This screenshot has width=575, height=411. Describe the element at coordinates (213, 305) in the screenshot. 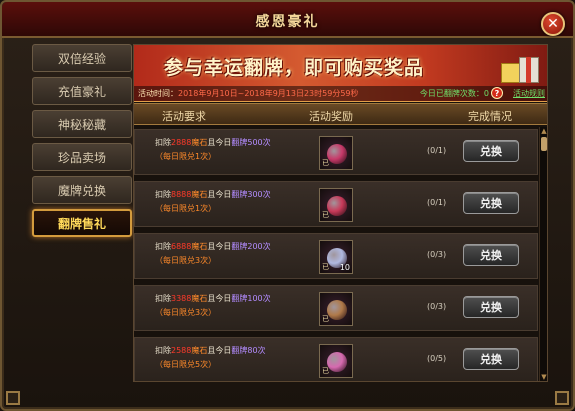

I see `requirement-text: 扣除3388魔石且今日翻牌100次 （每日限兑3次）` at that location.